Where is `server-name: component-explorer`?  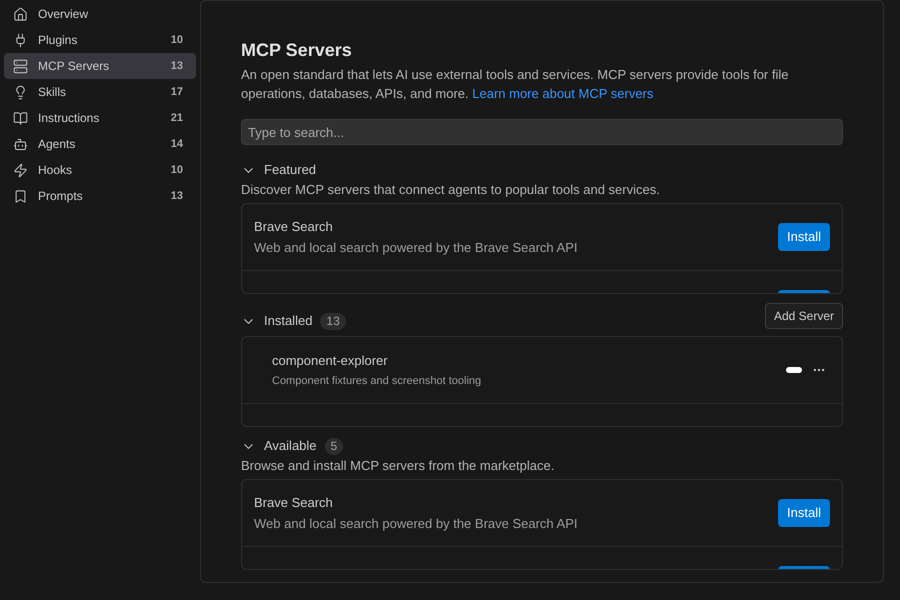
server-name: component-explorer is located at coordinates (330, 361).